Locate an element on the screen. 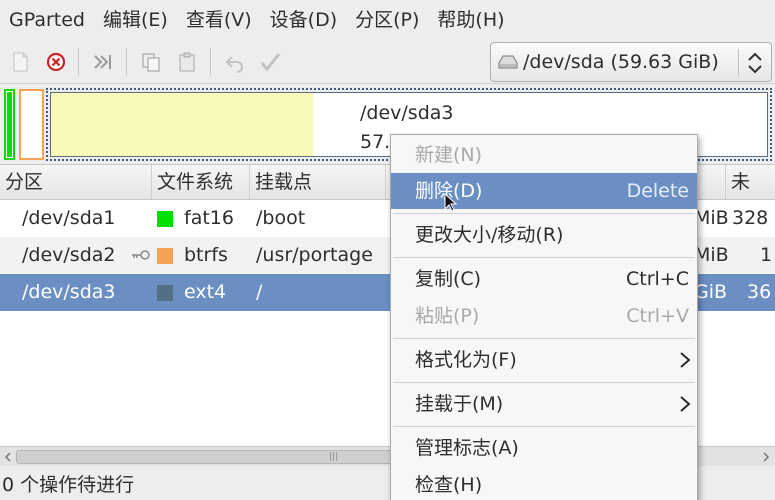  graphic-partition-sda2 is located at coordinates (31, 124).